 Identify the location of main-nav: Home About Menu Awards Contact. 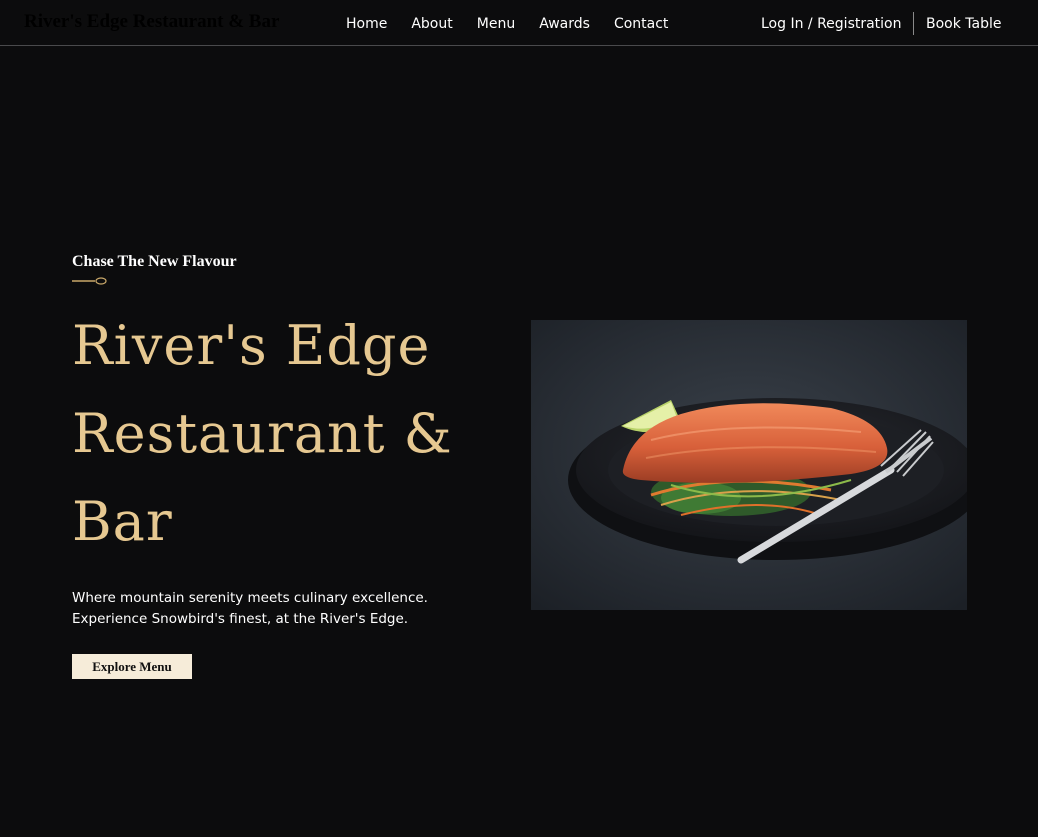
(519, 24).